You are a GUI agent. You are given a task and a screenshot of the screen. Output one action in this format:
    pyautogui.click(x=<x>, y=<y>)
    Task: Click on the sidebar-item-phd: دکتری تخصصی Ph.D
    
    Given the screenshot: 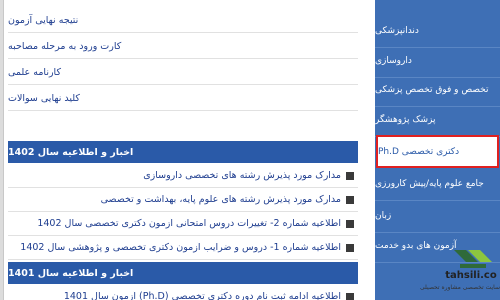 What is the action you would take?
    pyautogui.click(x=437, y=151)
    